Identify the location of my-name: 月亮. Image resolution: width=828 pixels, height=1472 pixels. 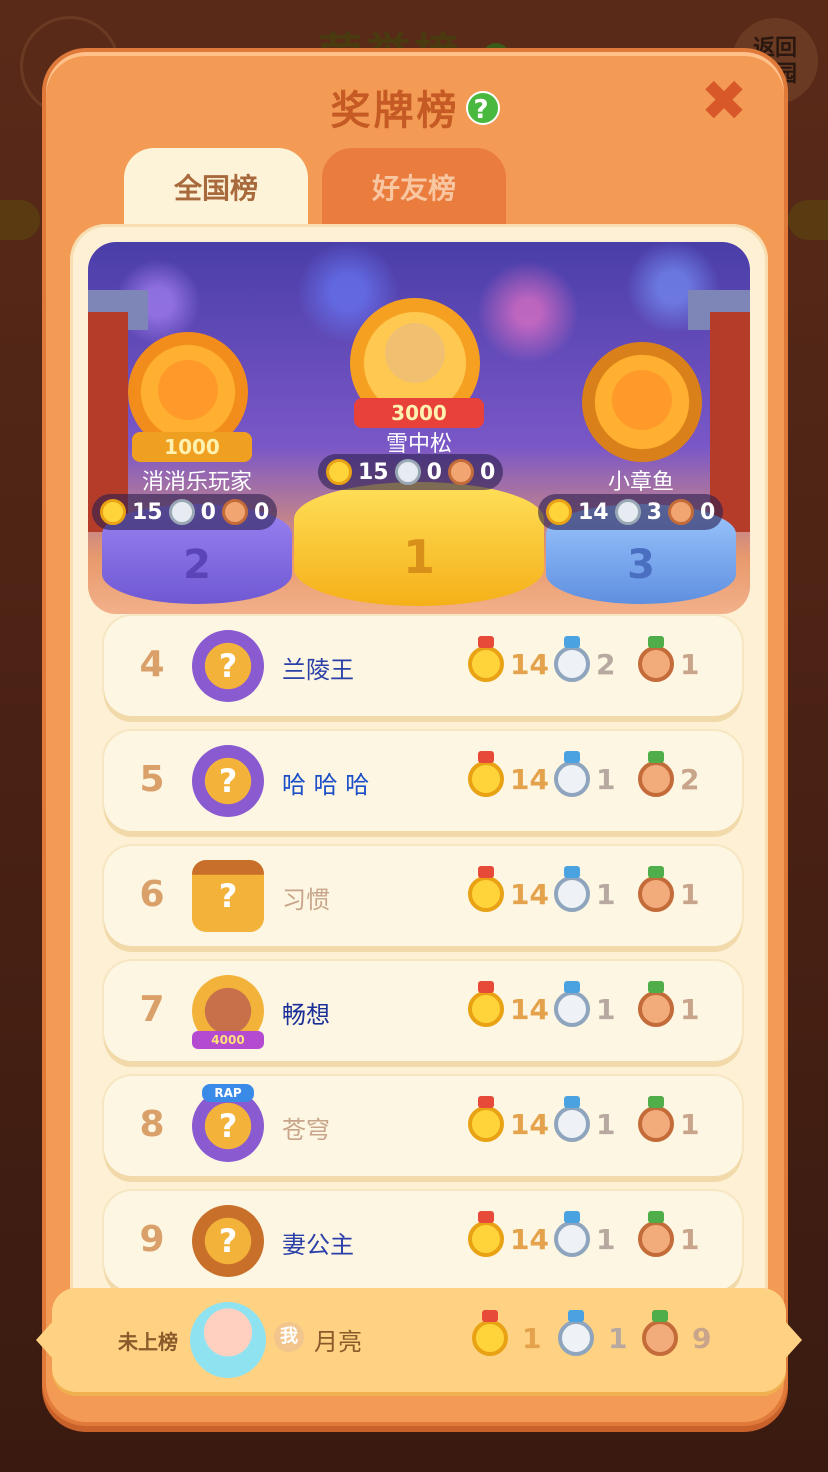
(338, 1342).